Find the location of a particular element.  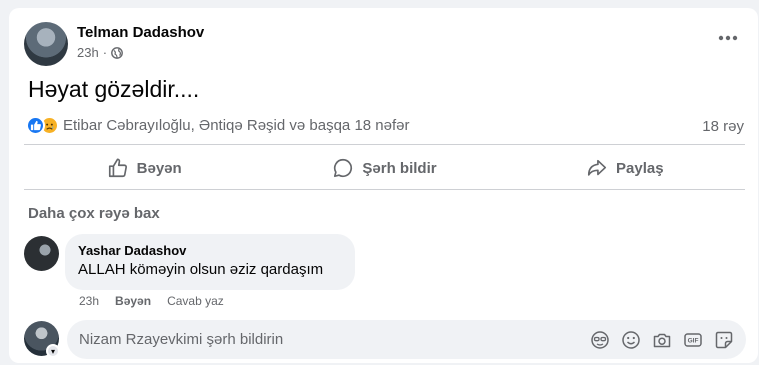

thumbs-up-icon is located at coordinates (117, 168).